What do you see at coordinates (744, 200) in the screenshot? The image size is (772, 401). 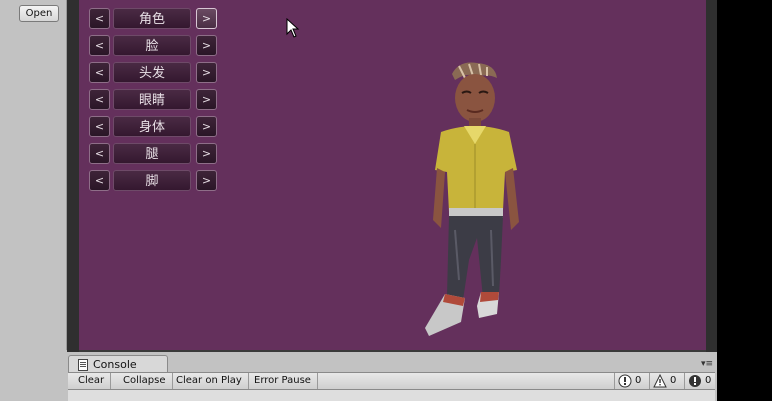 I see `black-margin` at bounding box center [744, 200].